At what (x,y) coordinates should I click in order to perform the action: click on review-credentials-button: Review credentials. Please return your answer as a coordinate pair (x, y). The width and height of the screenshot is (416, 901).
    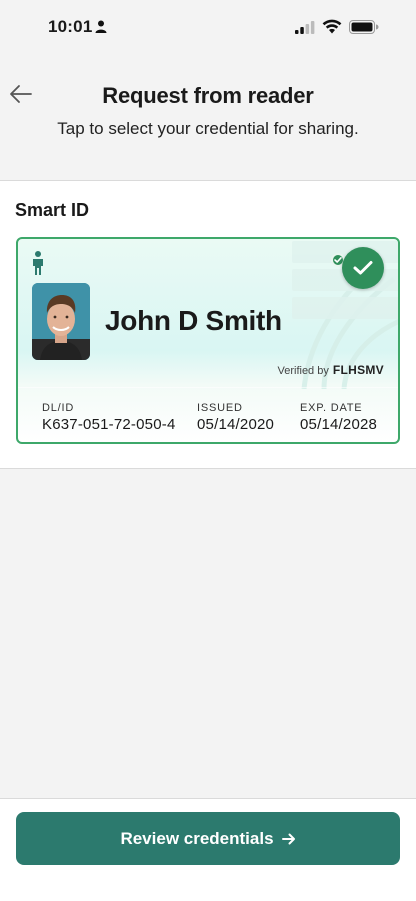
    Looking at the image, I should click on (208, 838).